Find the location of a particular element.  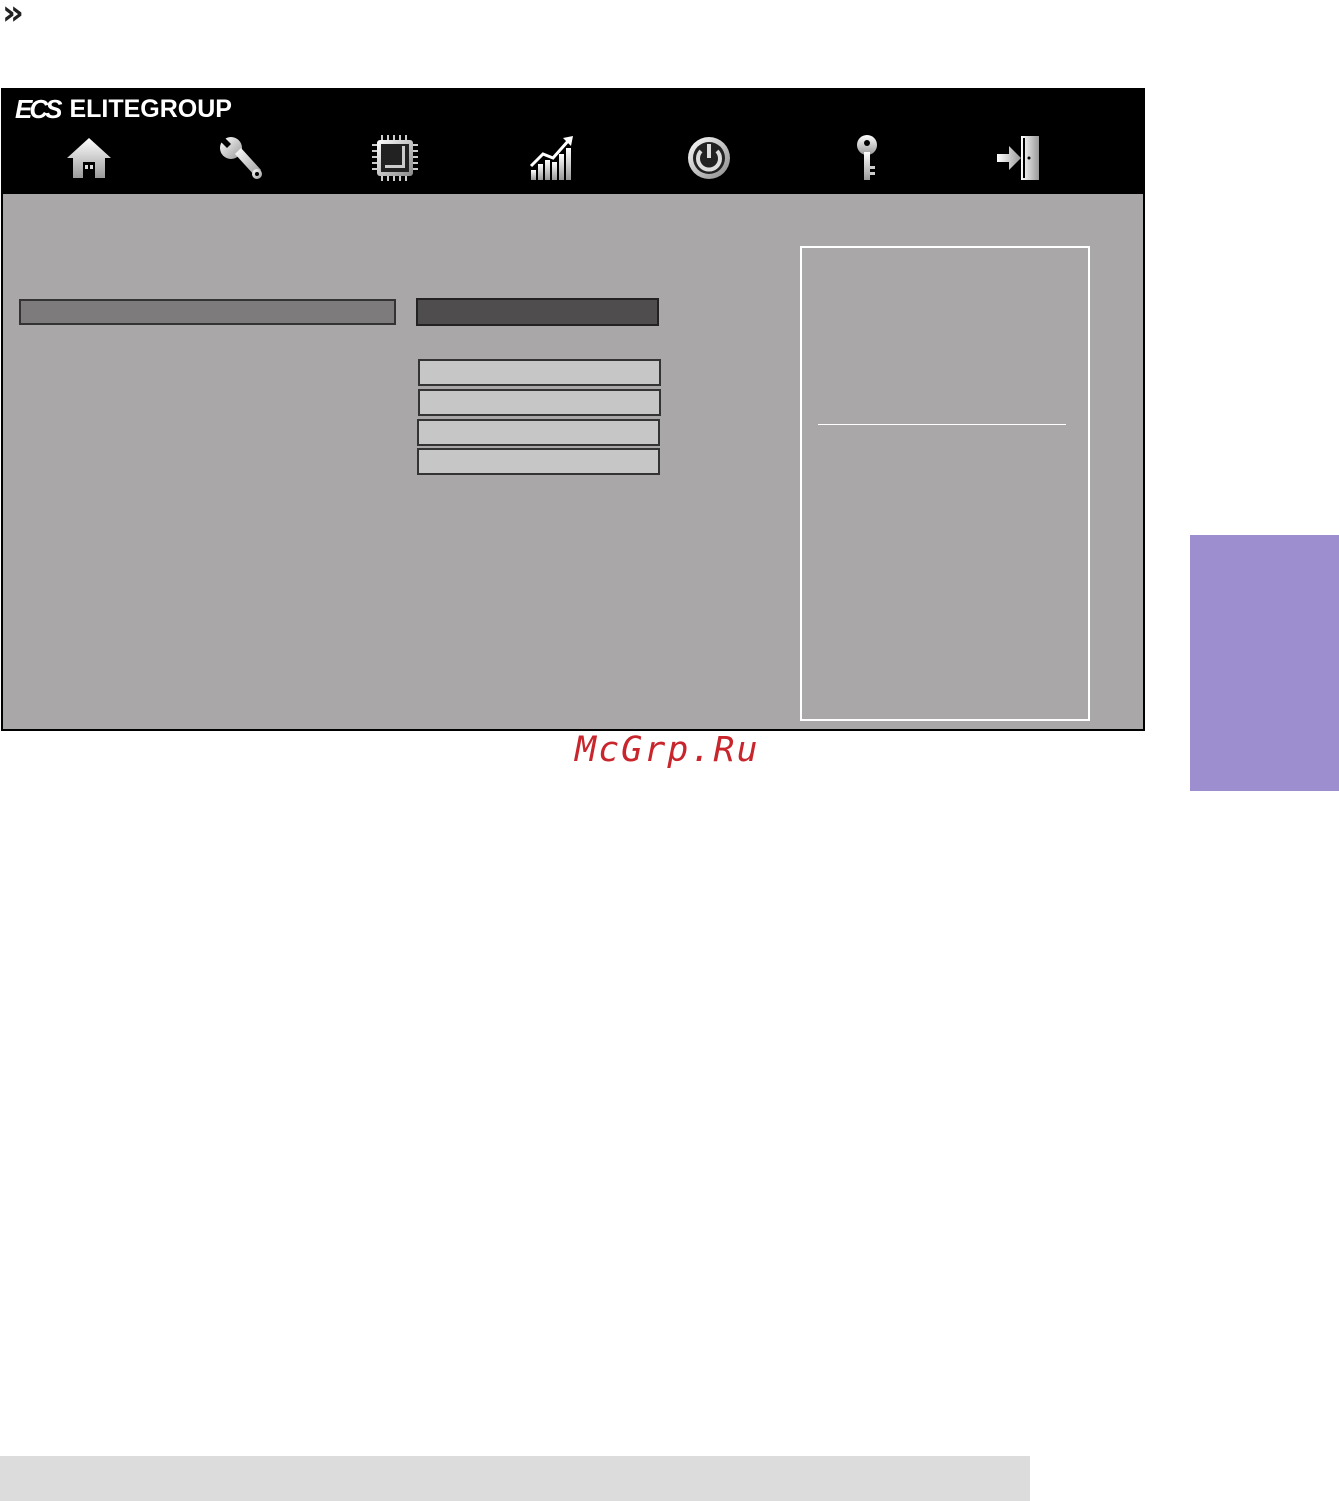

setting-label-row is located at coordinates (207, 312).